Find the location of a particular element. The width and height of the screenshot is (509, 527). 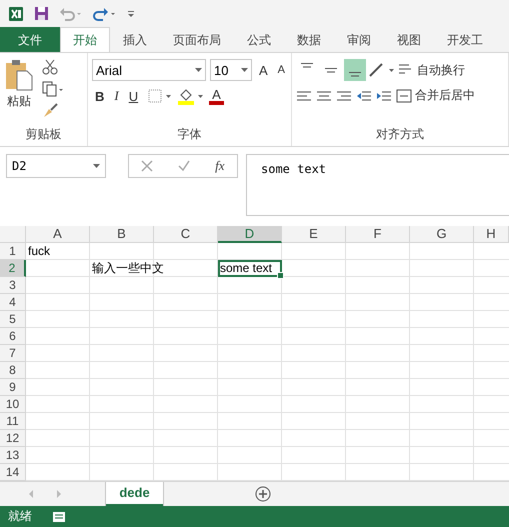

group-label: 剪贴板 is located at coordinates (43, 135).